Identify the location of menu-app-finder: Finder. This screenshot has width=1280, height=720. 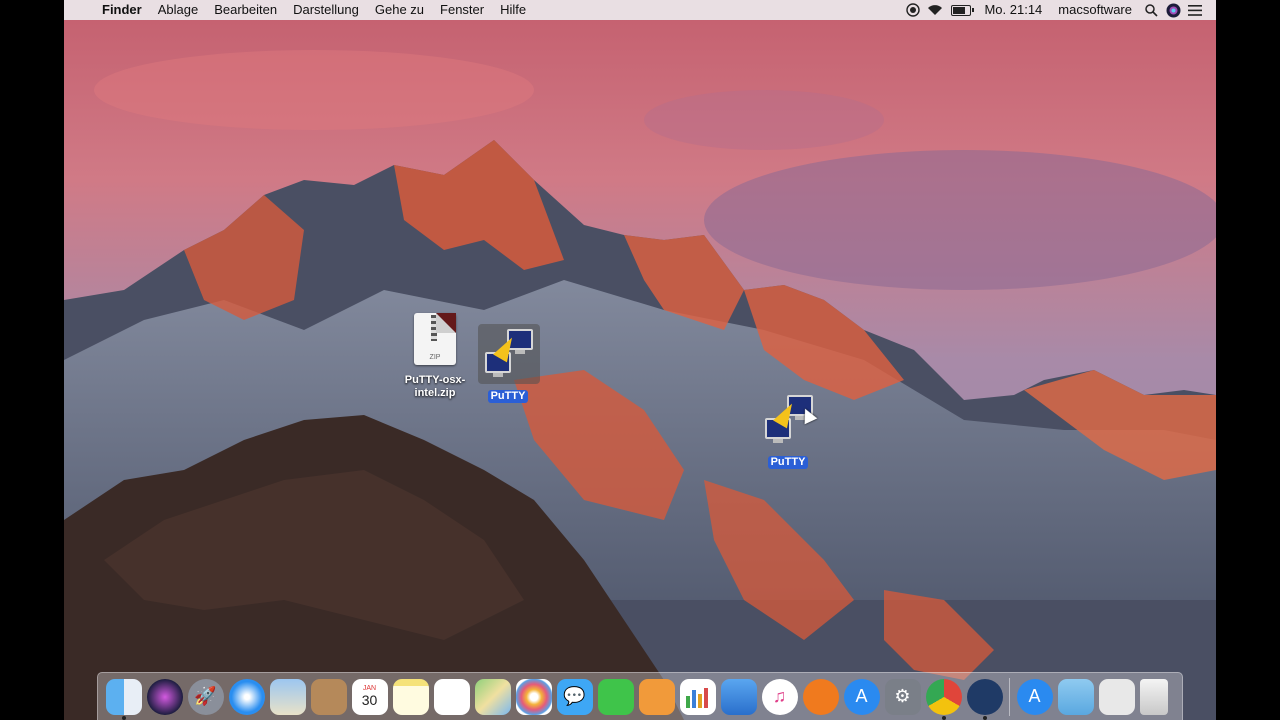
(122, 10).